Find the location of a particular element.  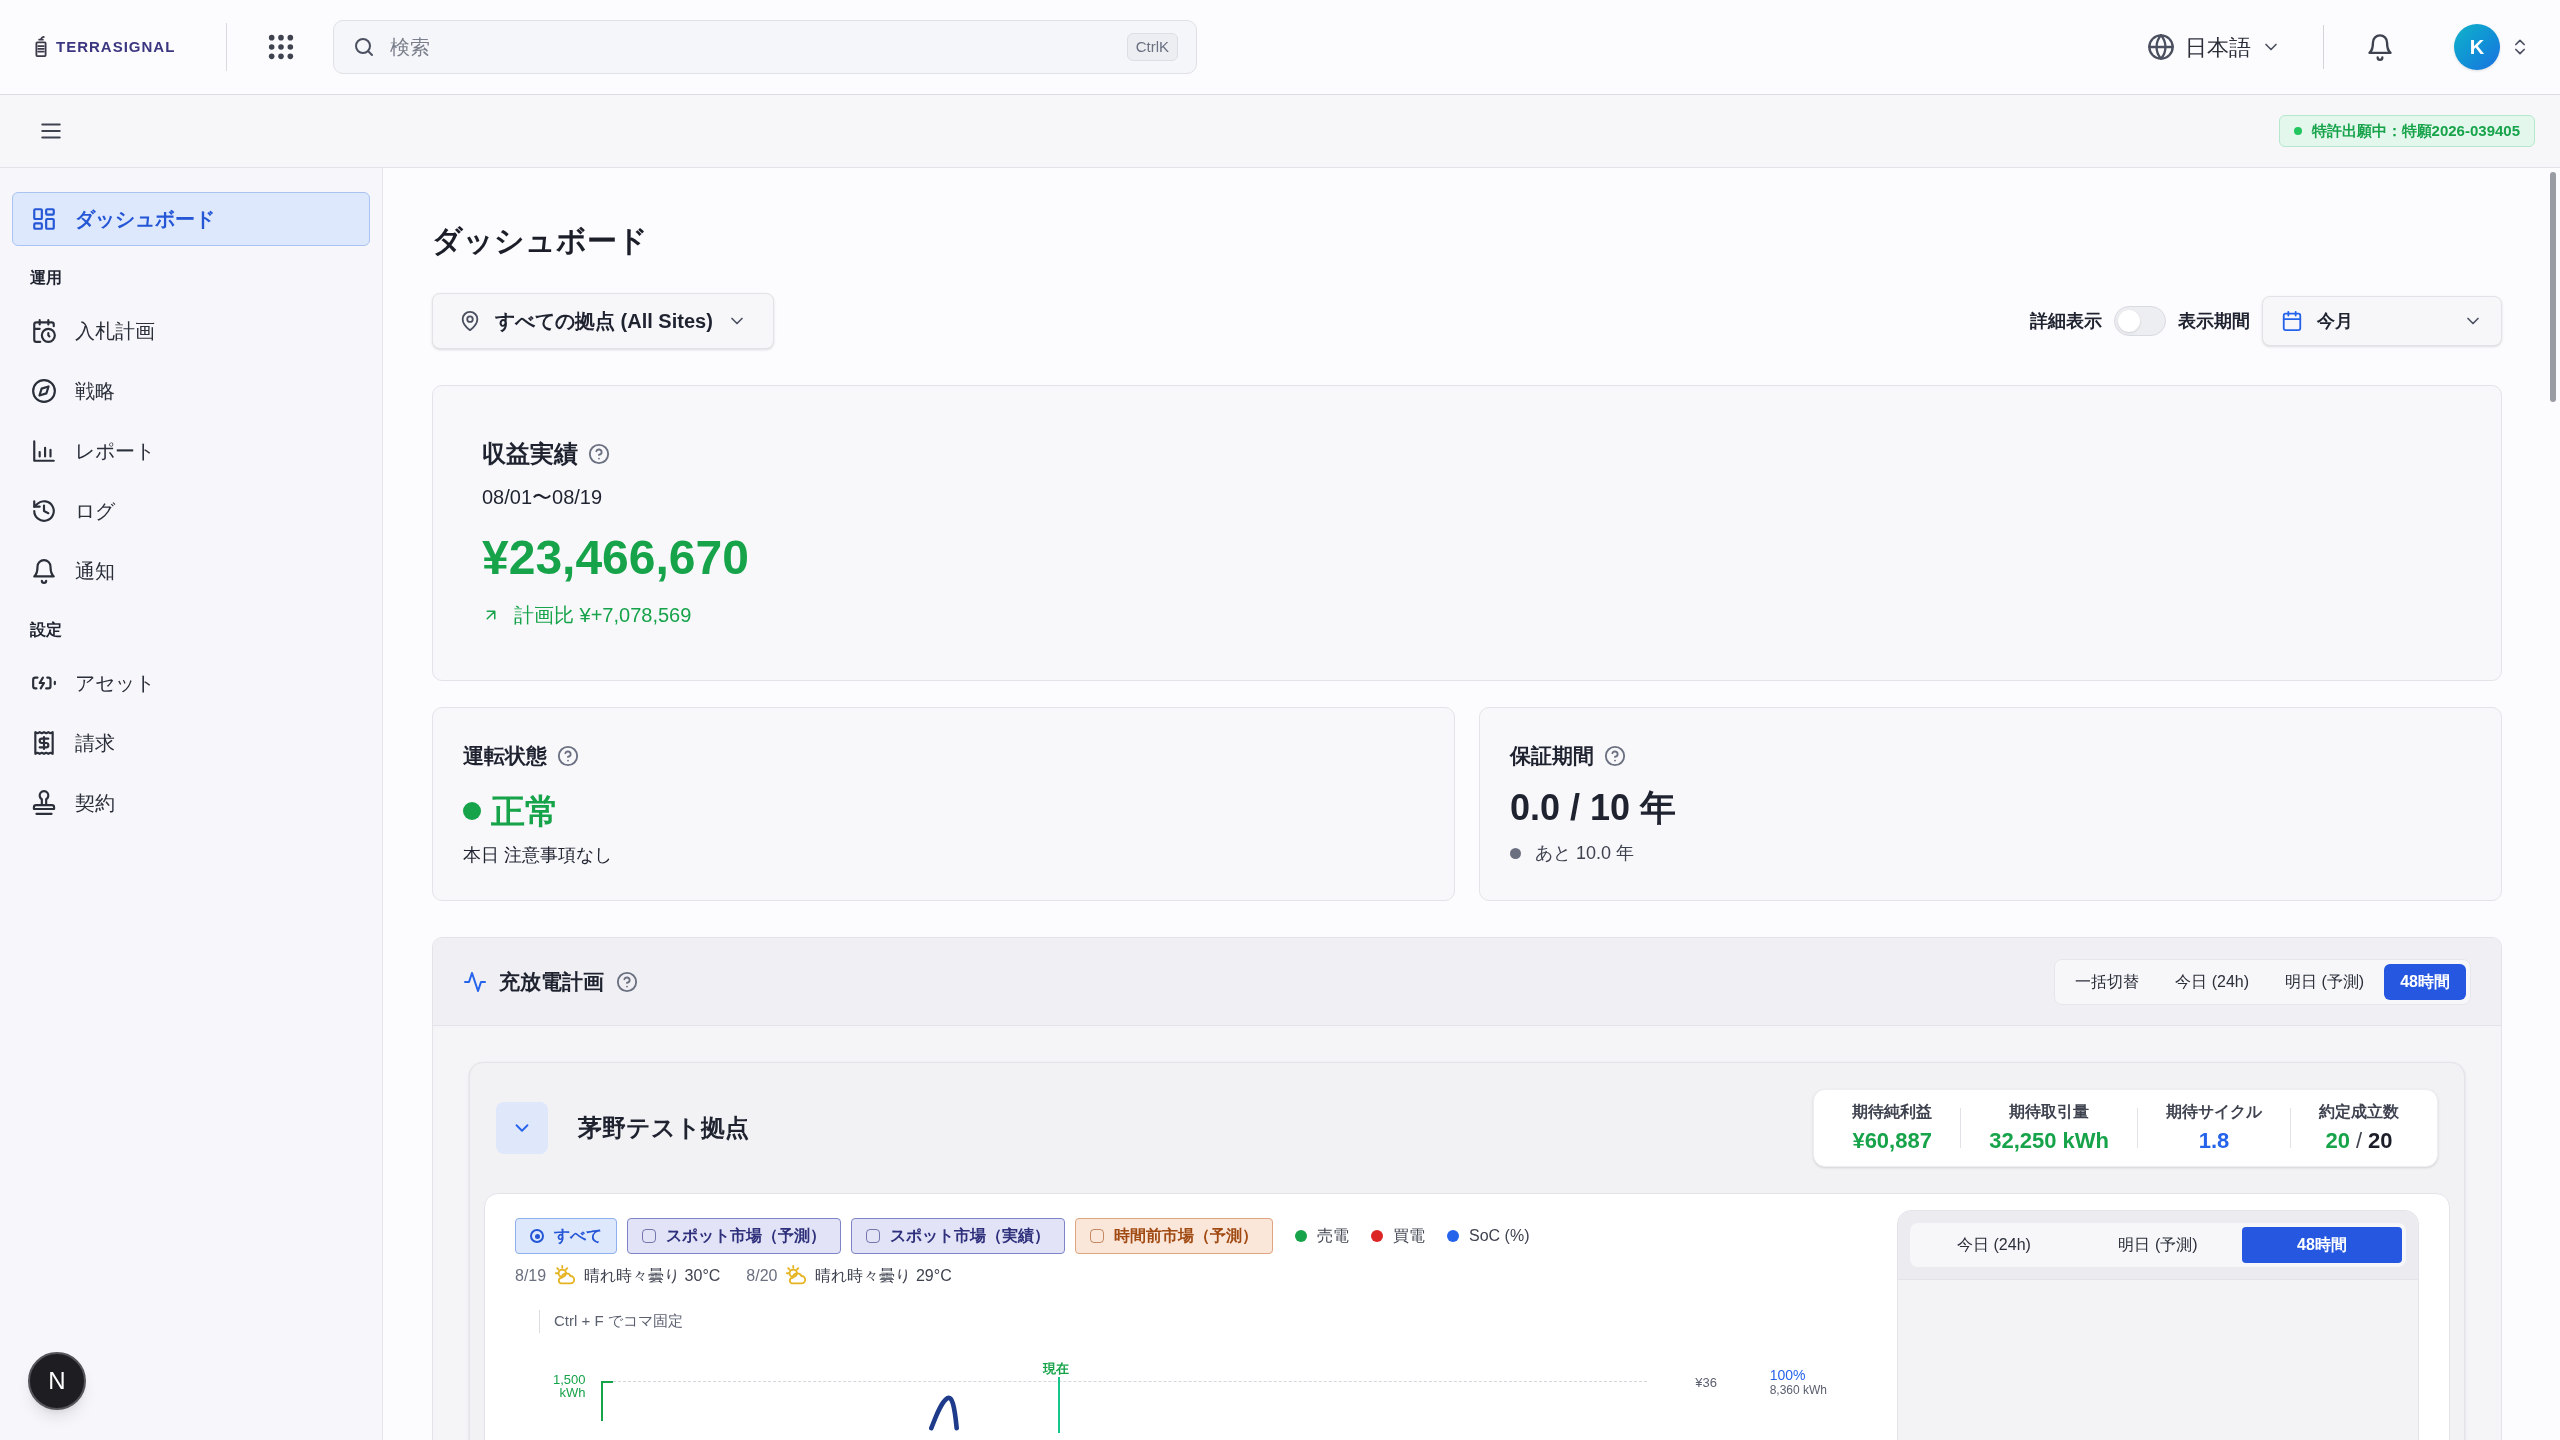

stamp-icon is located at coordinates (44, 803).